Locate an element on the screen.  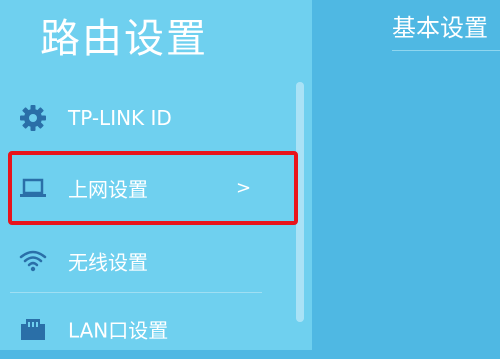
sidebar-item-label: TP-LINK ID is located at coordinates (120, 118).